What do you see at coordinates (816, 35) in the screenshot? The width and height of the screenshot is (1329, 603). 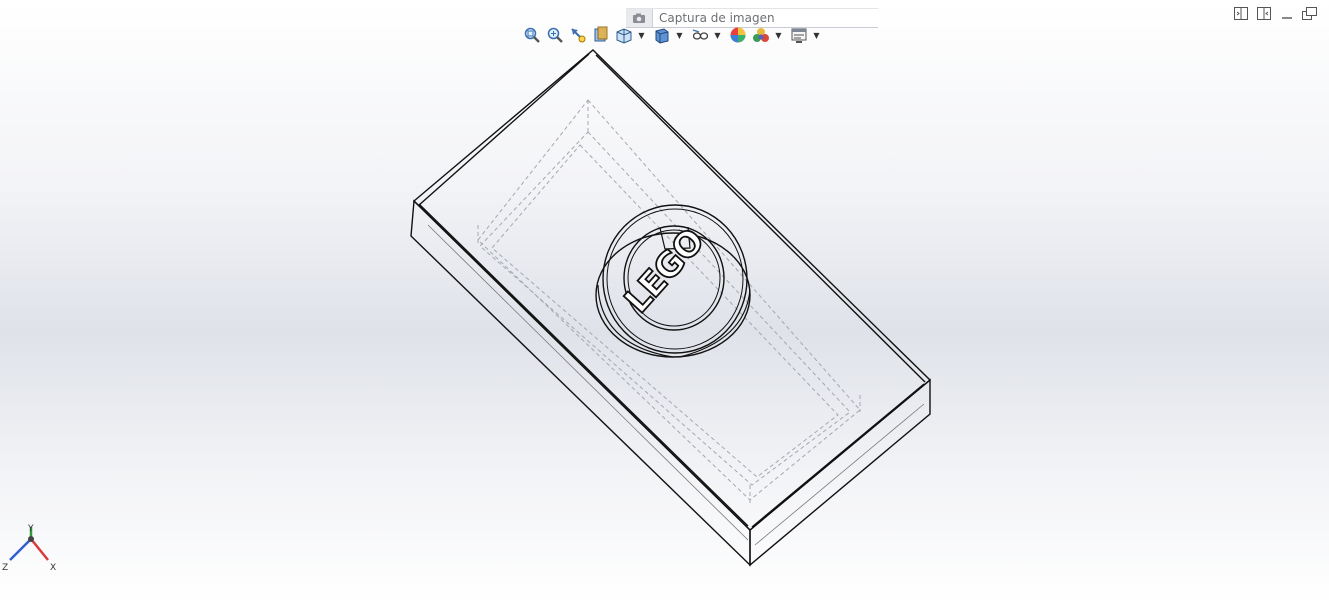 I see `view-settings-dropdown: ▼` at bounding box center [816, 35].